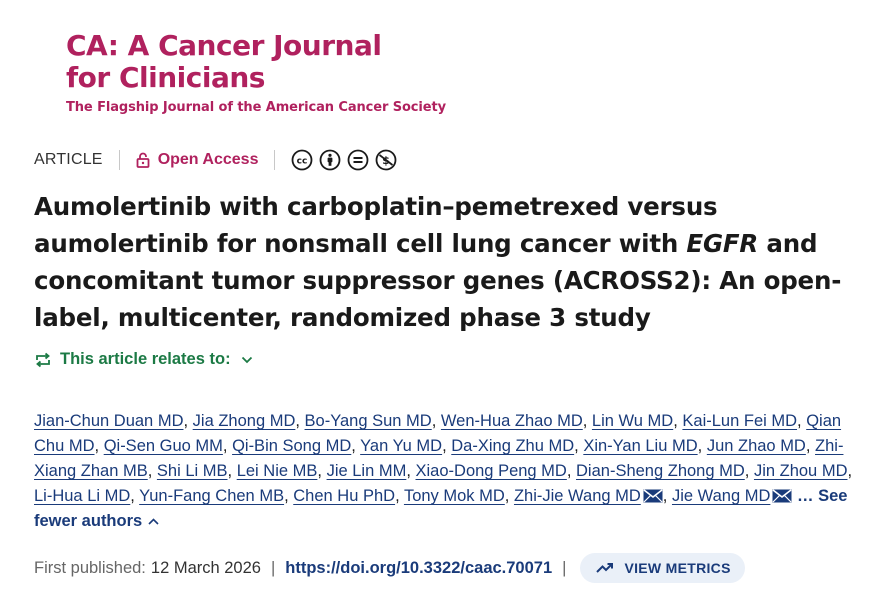  Describe the element at coordinates (577, 496) in the screenshot. I see `author-link: Zhi-Jie Wang MD` at that location.